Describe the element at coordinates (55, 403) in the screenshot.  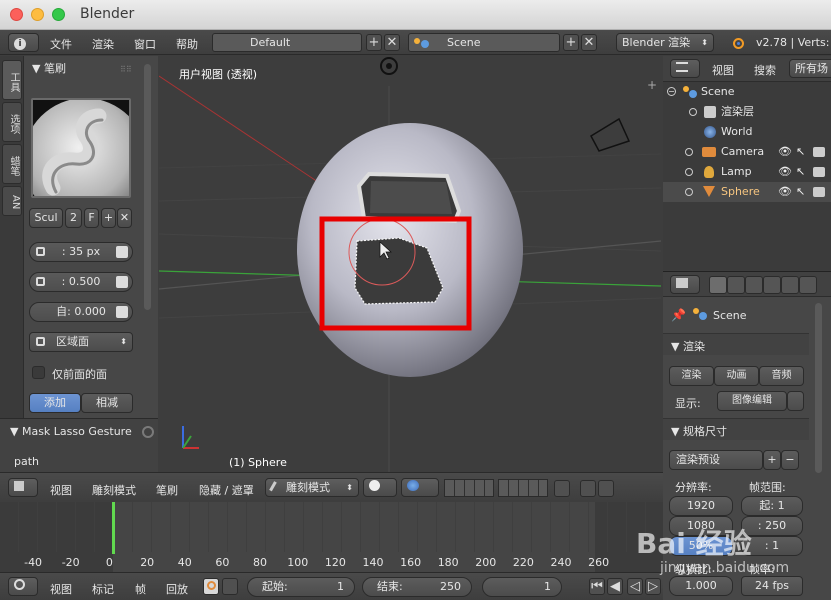
I see `add-mode-button: 添加` at that location.